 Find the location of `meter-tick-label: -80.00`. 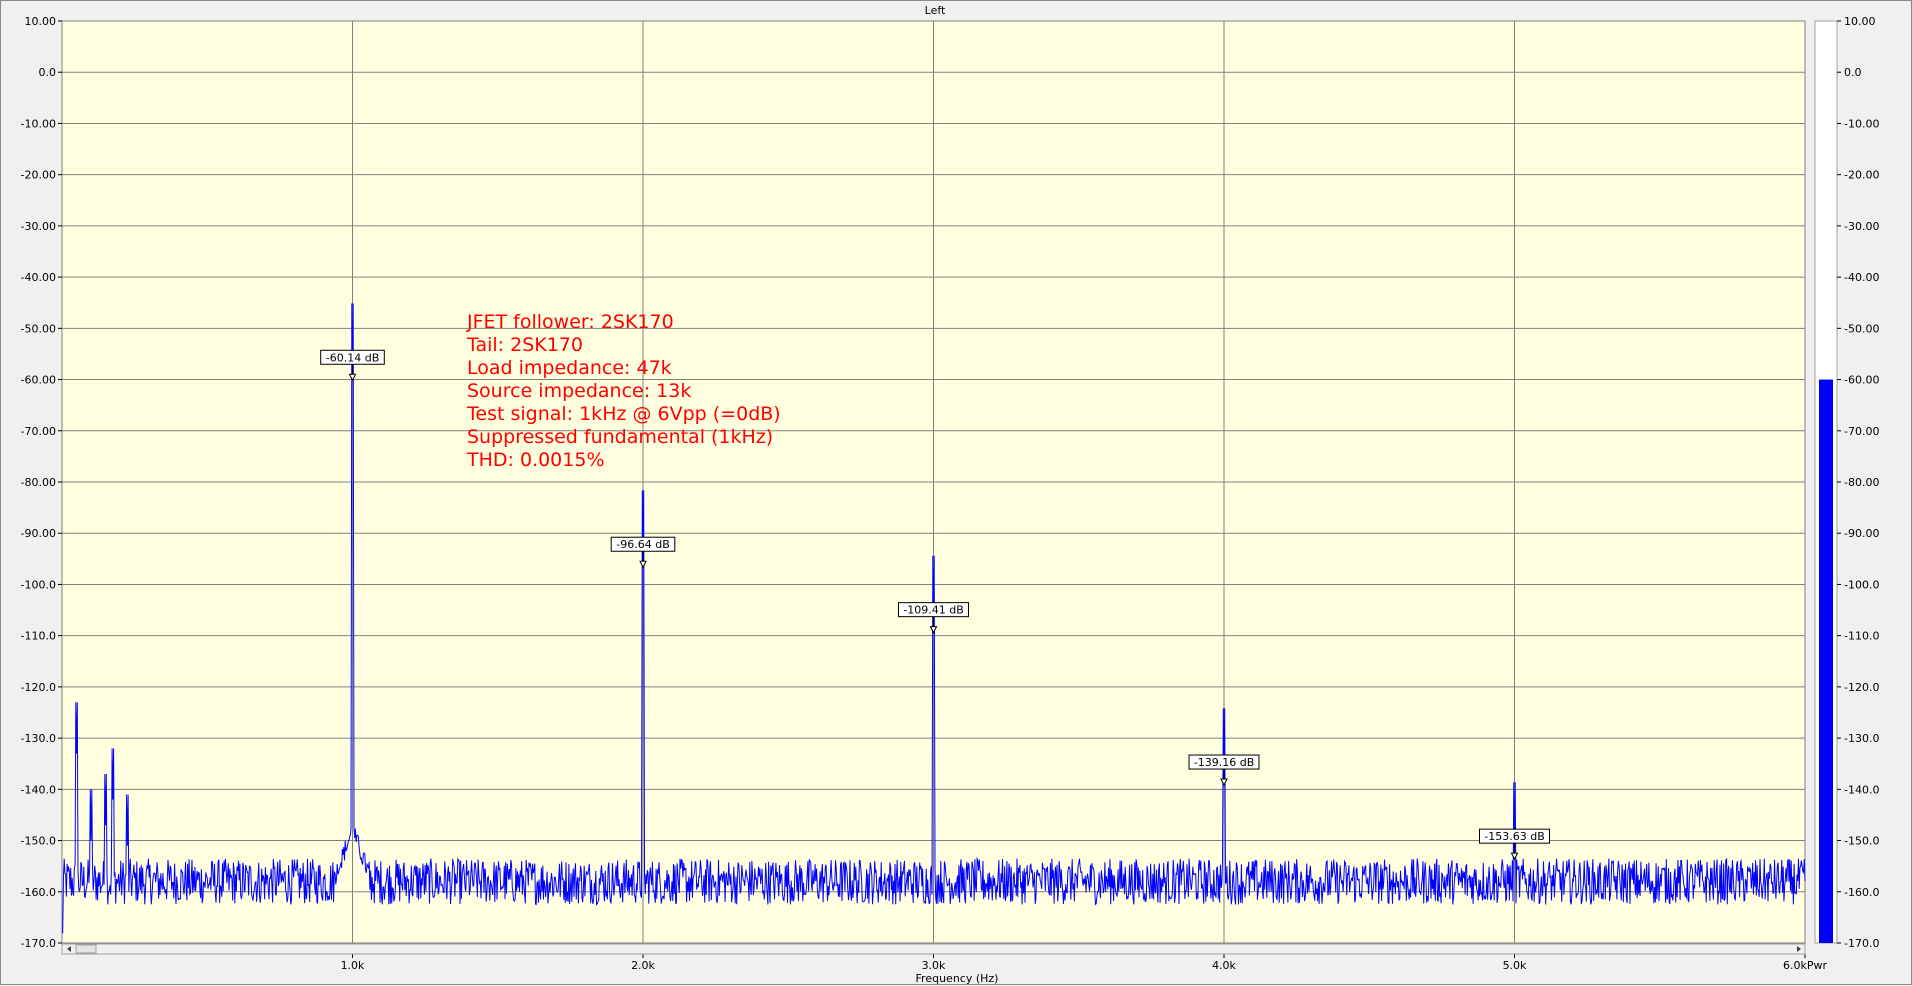

meter-tick-label: -80.00 is located at coordinates (1861, 482).